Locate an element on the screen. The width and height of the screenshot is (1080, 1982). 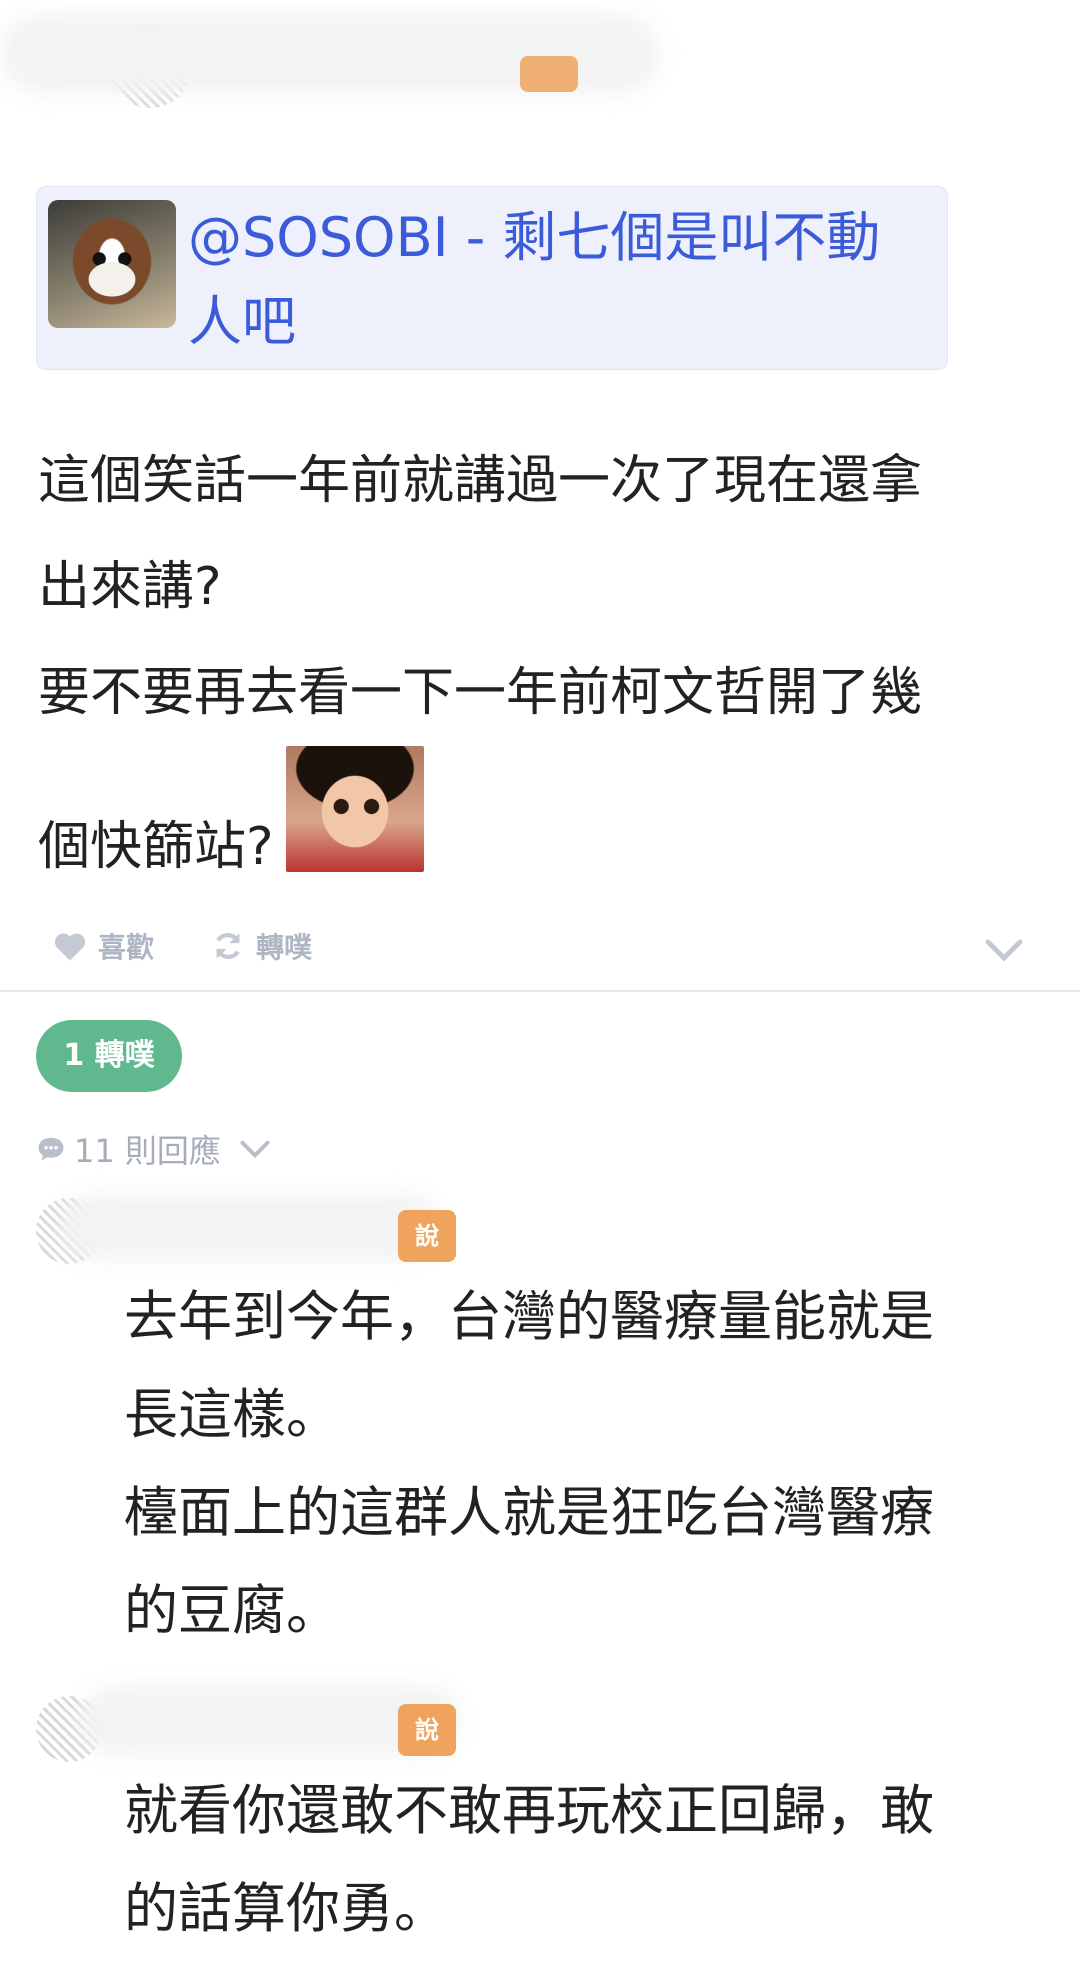
response-text: 就看你還敢不敢再玩校正回歸，敢 的話算你勇。 is located at coordinates (574, 1860).